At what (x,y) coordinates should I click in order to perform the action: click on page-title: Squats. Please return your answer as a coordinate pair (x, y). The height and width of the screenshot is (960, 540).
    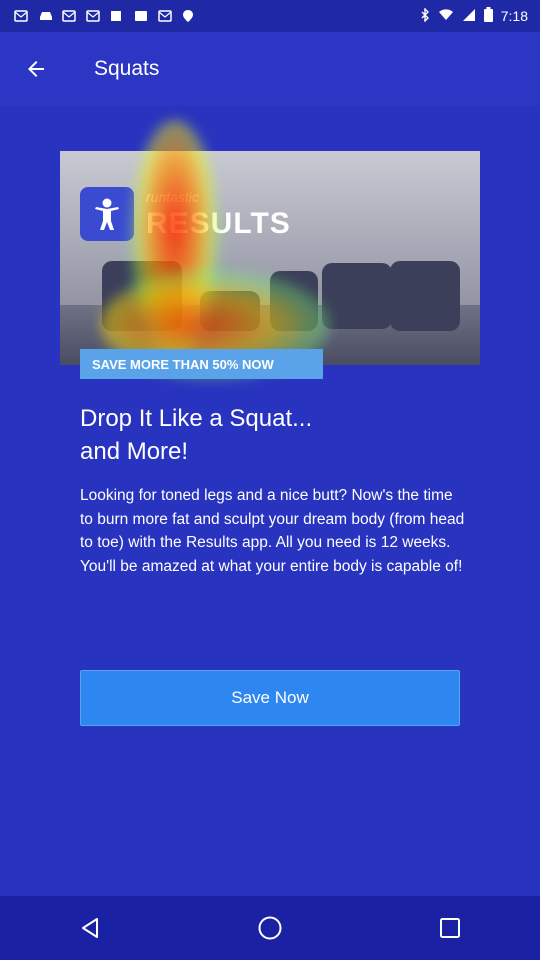
    Looking at the image, I should click on (127, 68).